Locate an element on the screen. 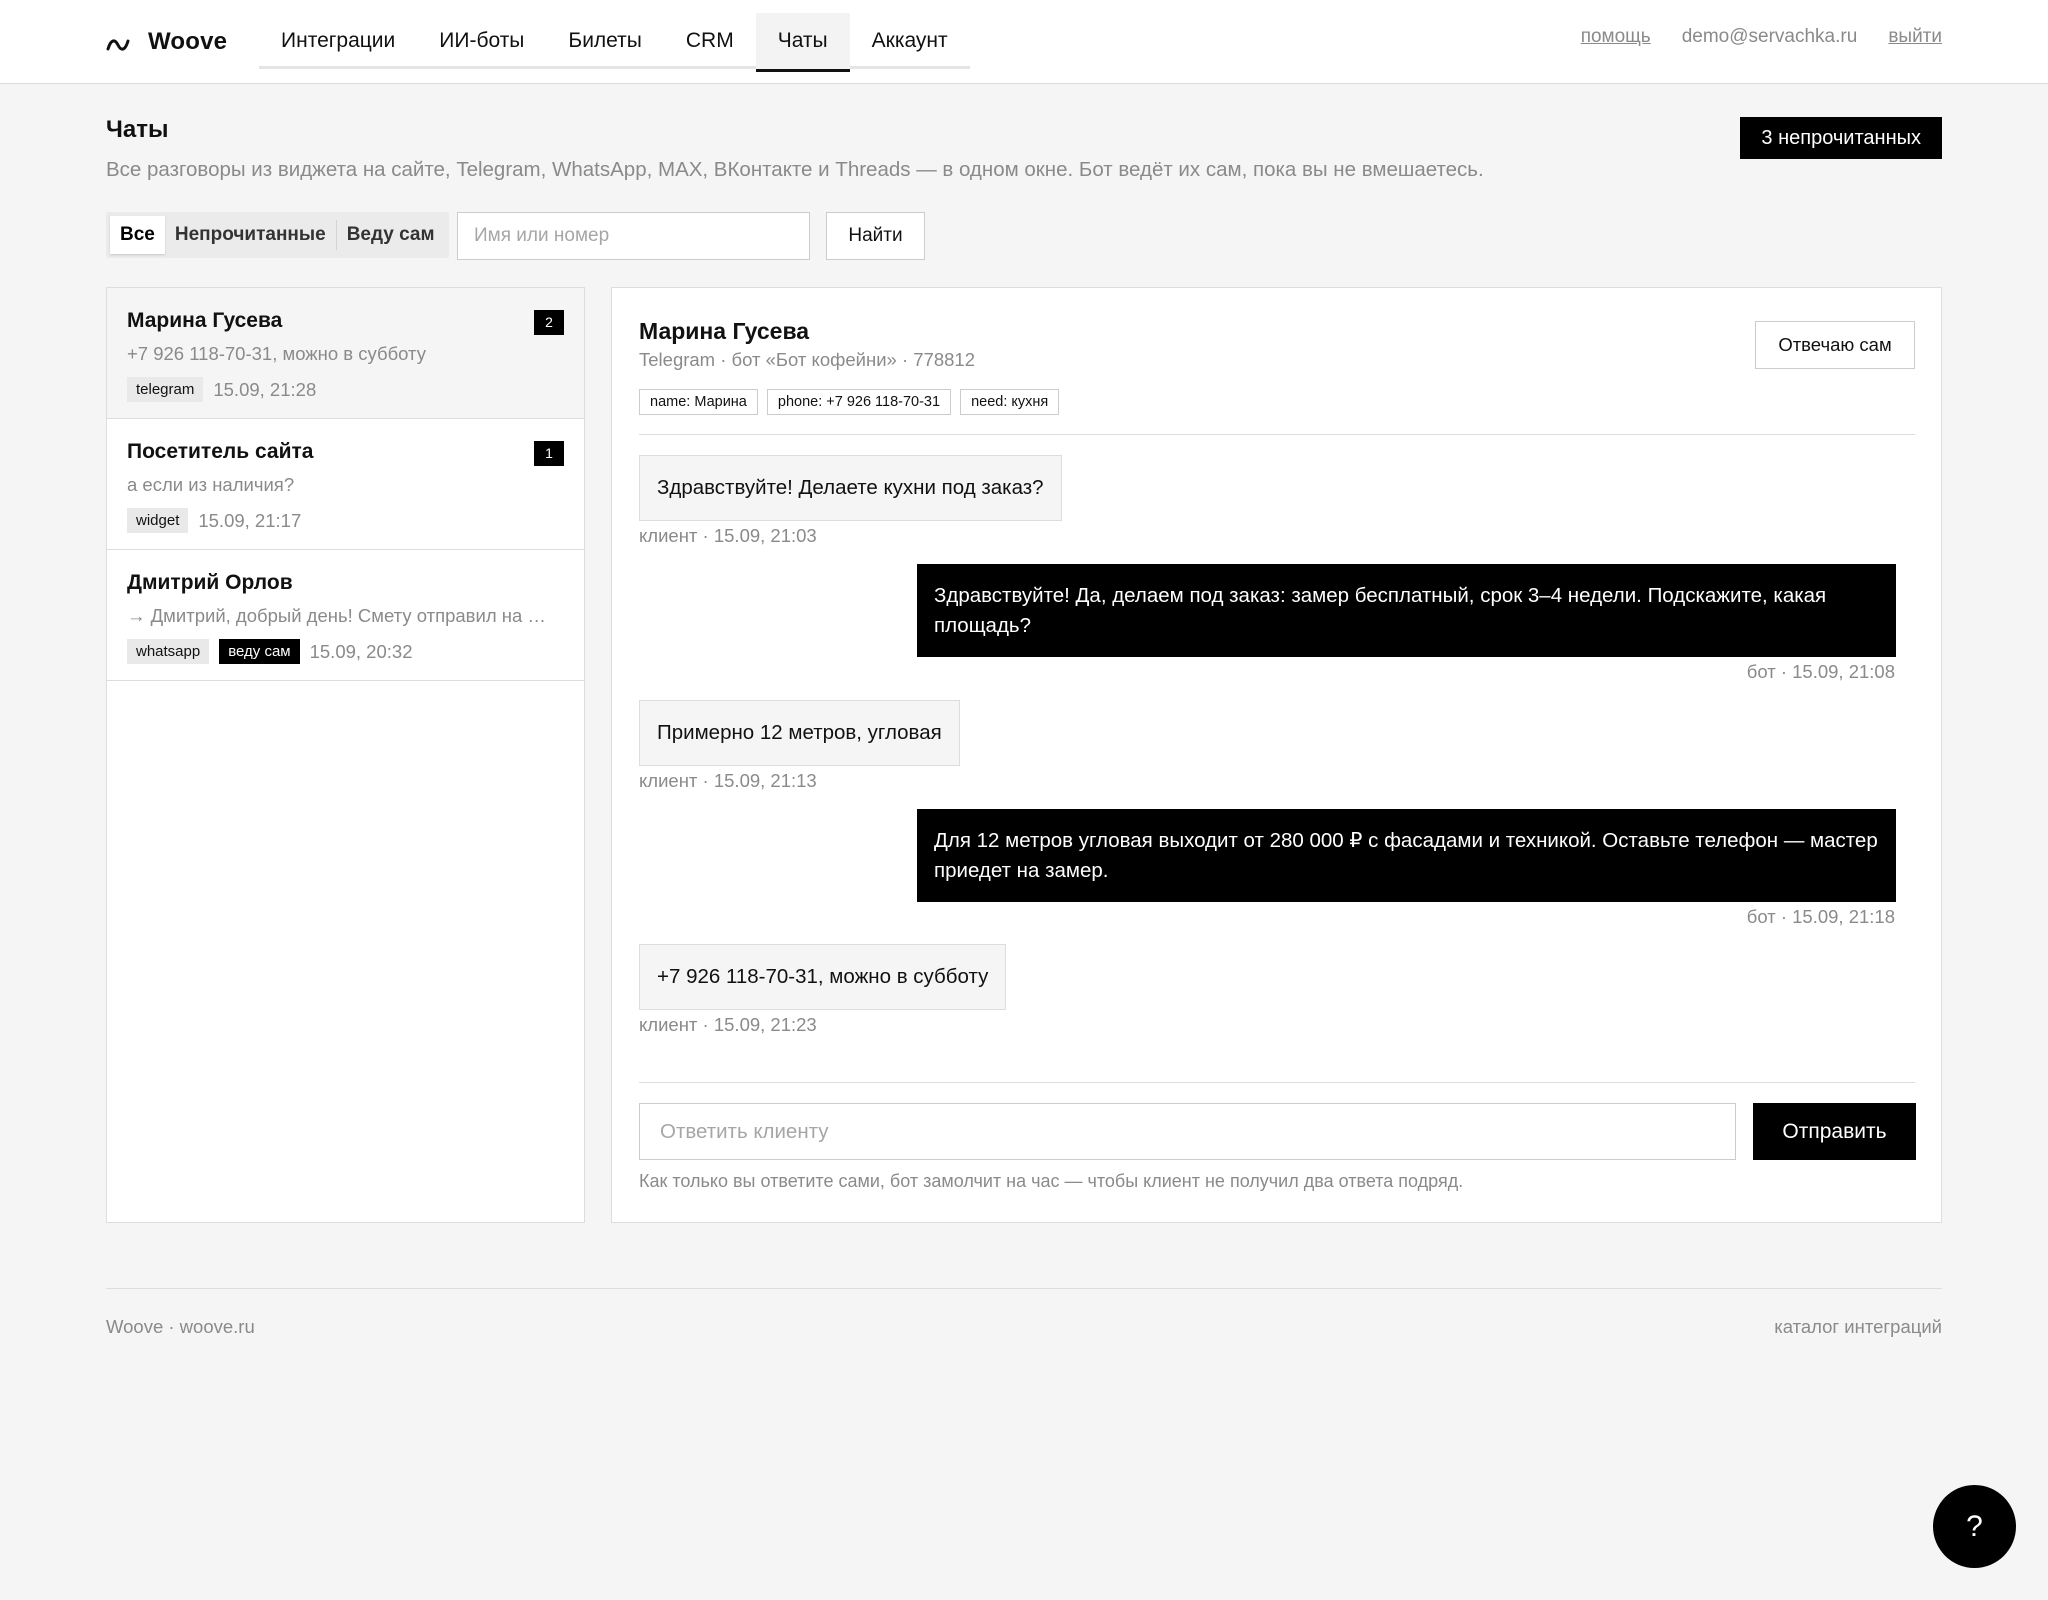  chat-time: 15.09, 21:28 is located at coordinates (265, 389).